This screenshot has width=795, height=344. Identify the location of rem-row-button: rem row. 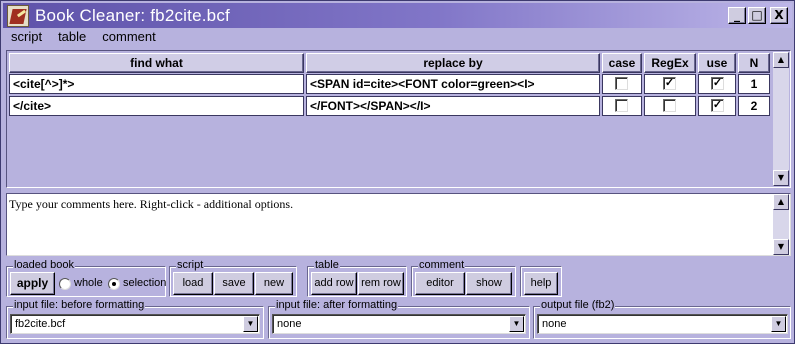
(381, 283).